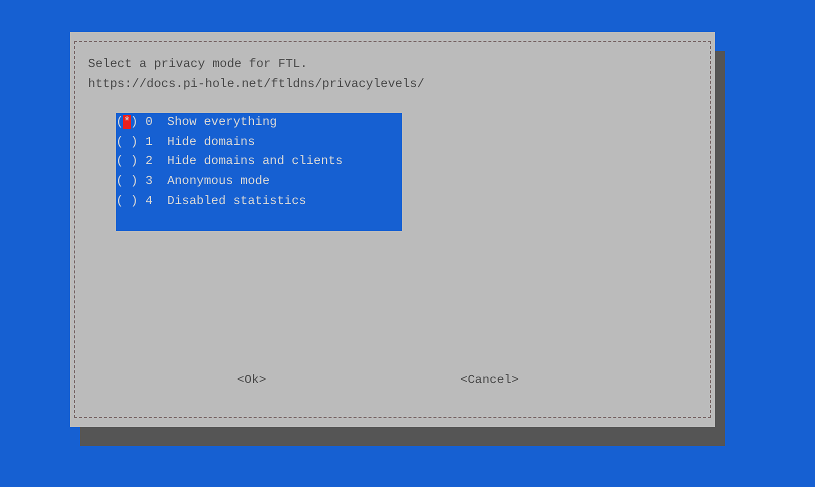  Describe the element at coordinates (198, 64) in the screenshot. I see `dialog-text: Select a privacy mode for FTL.` at that location.